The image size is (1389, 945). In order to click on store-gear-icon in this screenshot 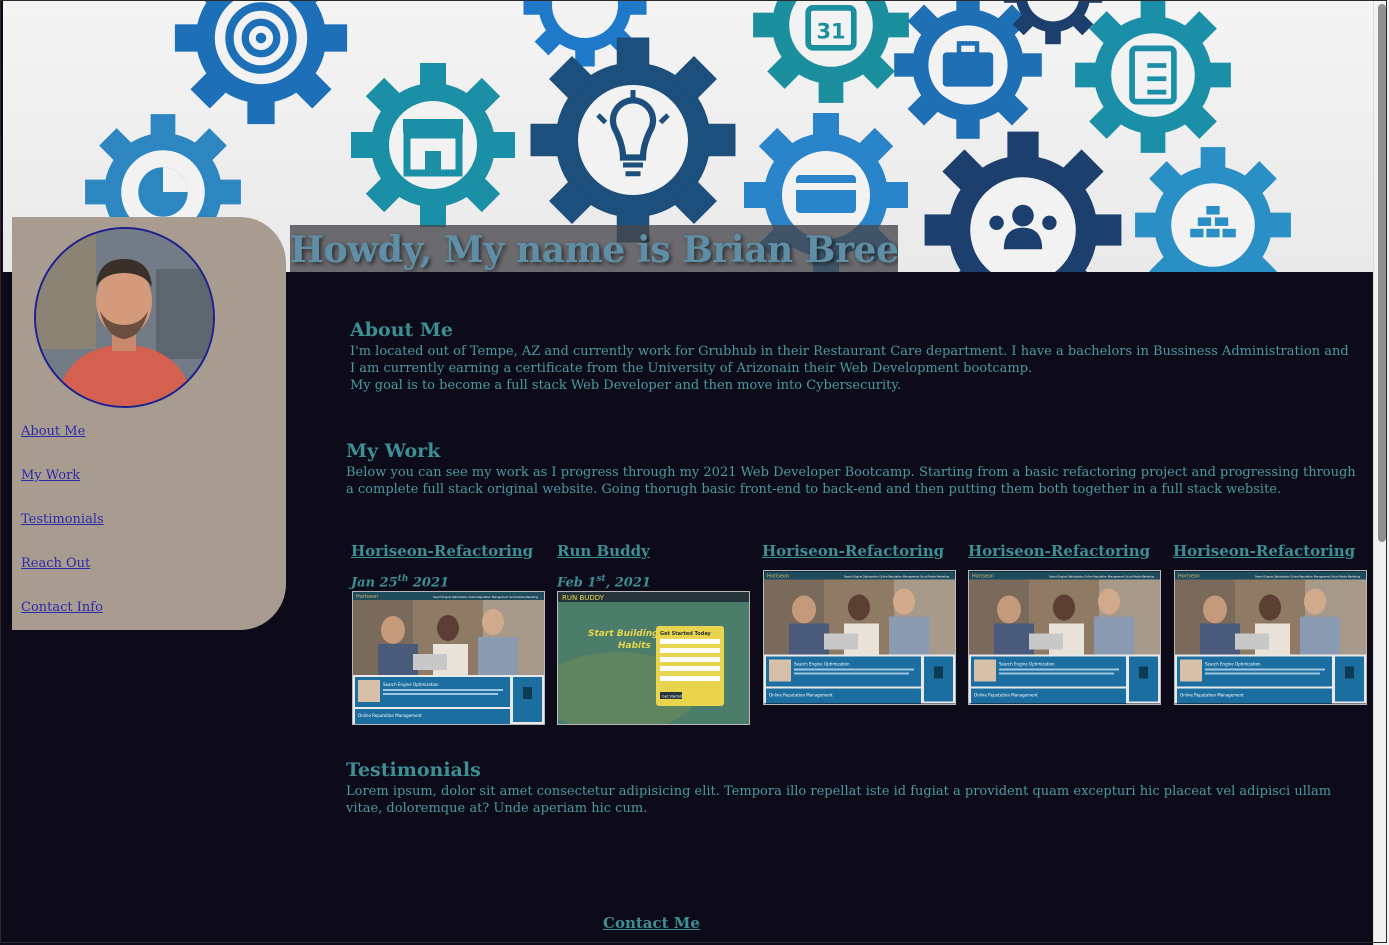, I will do `click(433, 145)`.